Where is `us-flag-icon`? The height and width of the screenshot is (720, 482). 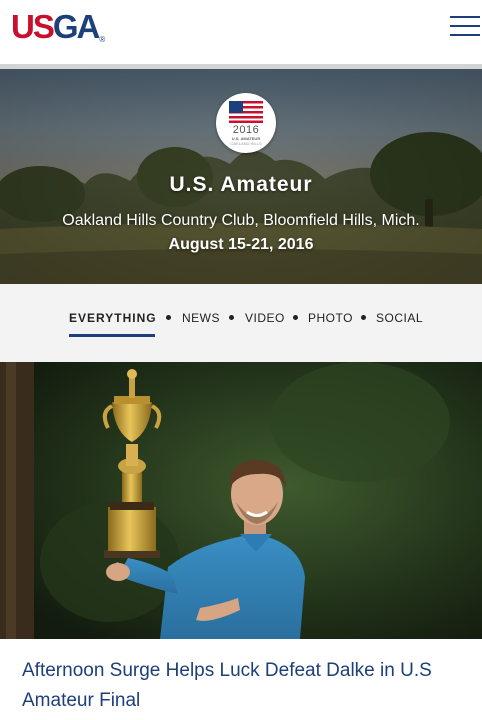 us-flag-icon is located at coordinates (246, 112).